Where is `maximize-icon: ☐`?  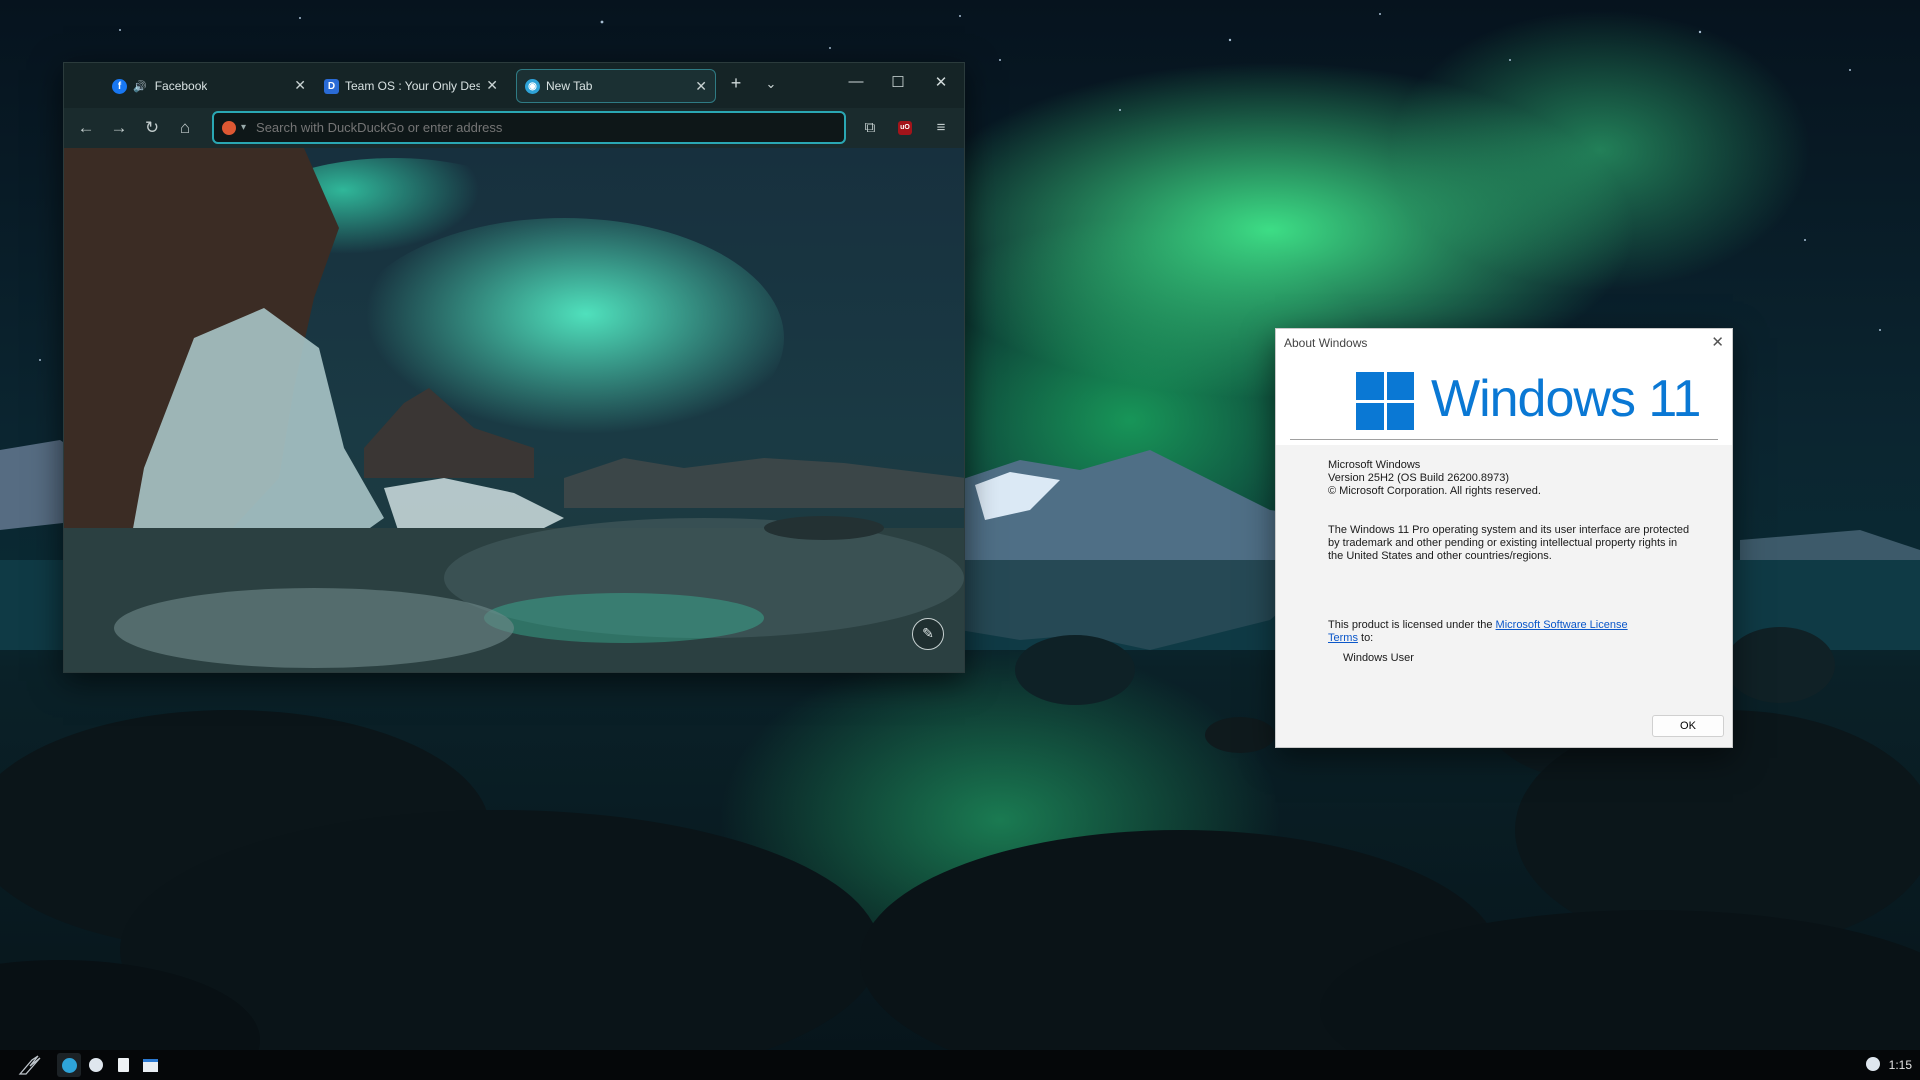 maximize-icon: ☐ is located at coordinates (898, 82).